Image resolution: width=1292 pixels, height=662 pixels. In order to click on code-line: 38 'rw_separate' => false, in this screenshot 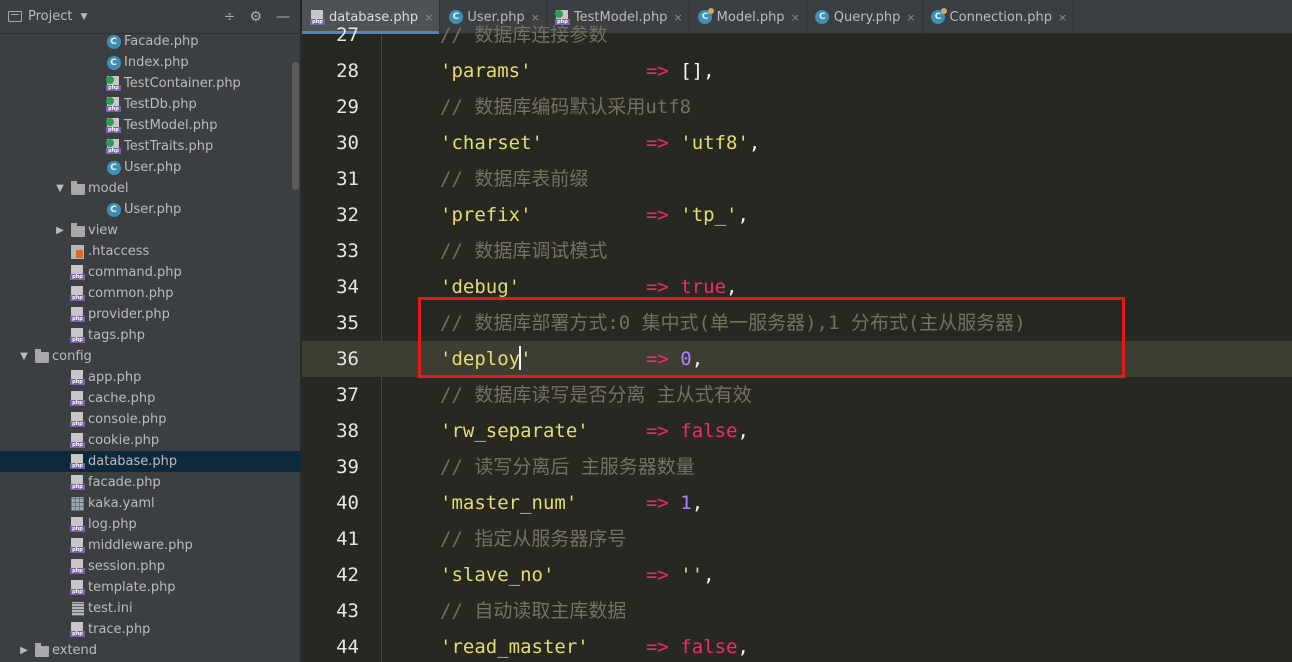, I will do `click(797, 431)`.